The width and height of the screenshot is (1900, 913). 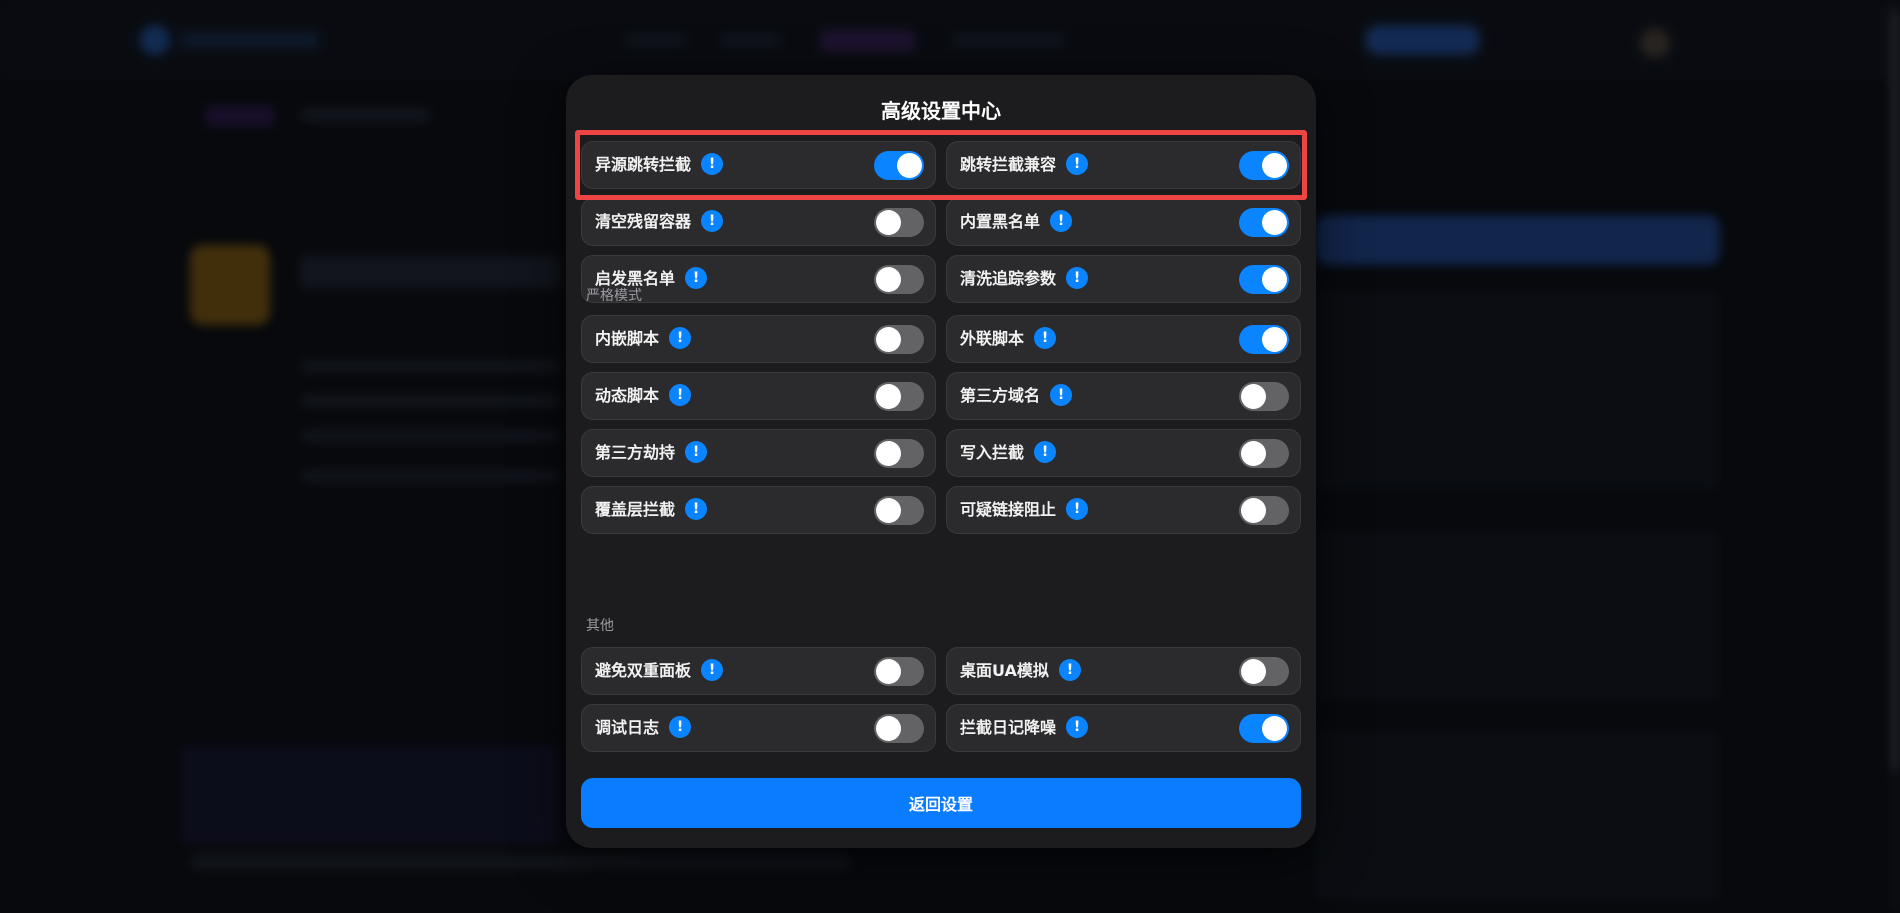 I want to click on setting-label-text: 清洗追踪参数, so click(x=1008, y=278).